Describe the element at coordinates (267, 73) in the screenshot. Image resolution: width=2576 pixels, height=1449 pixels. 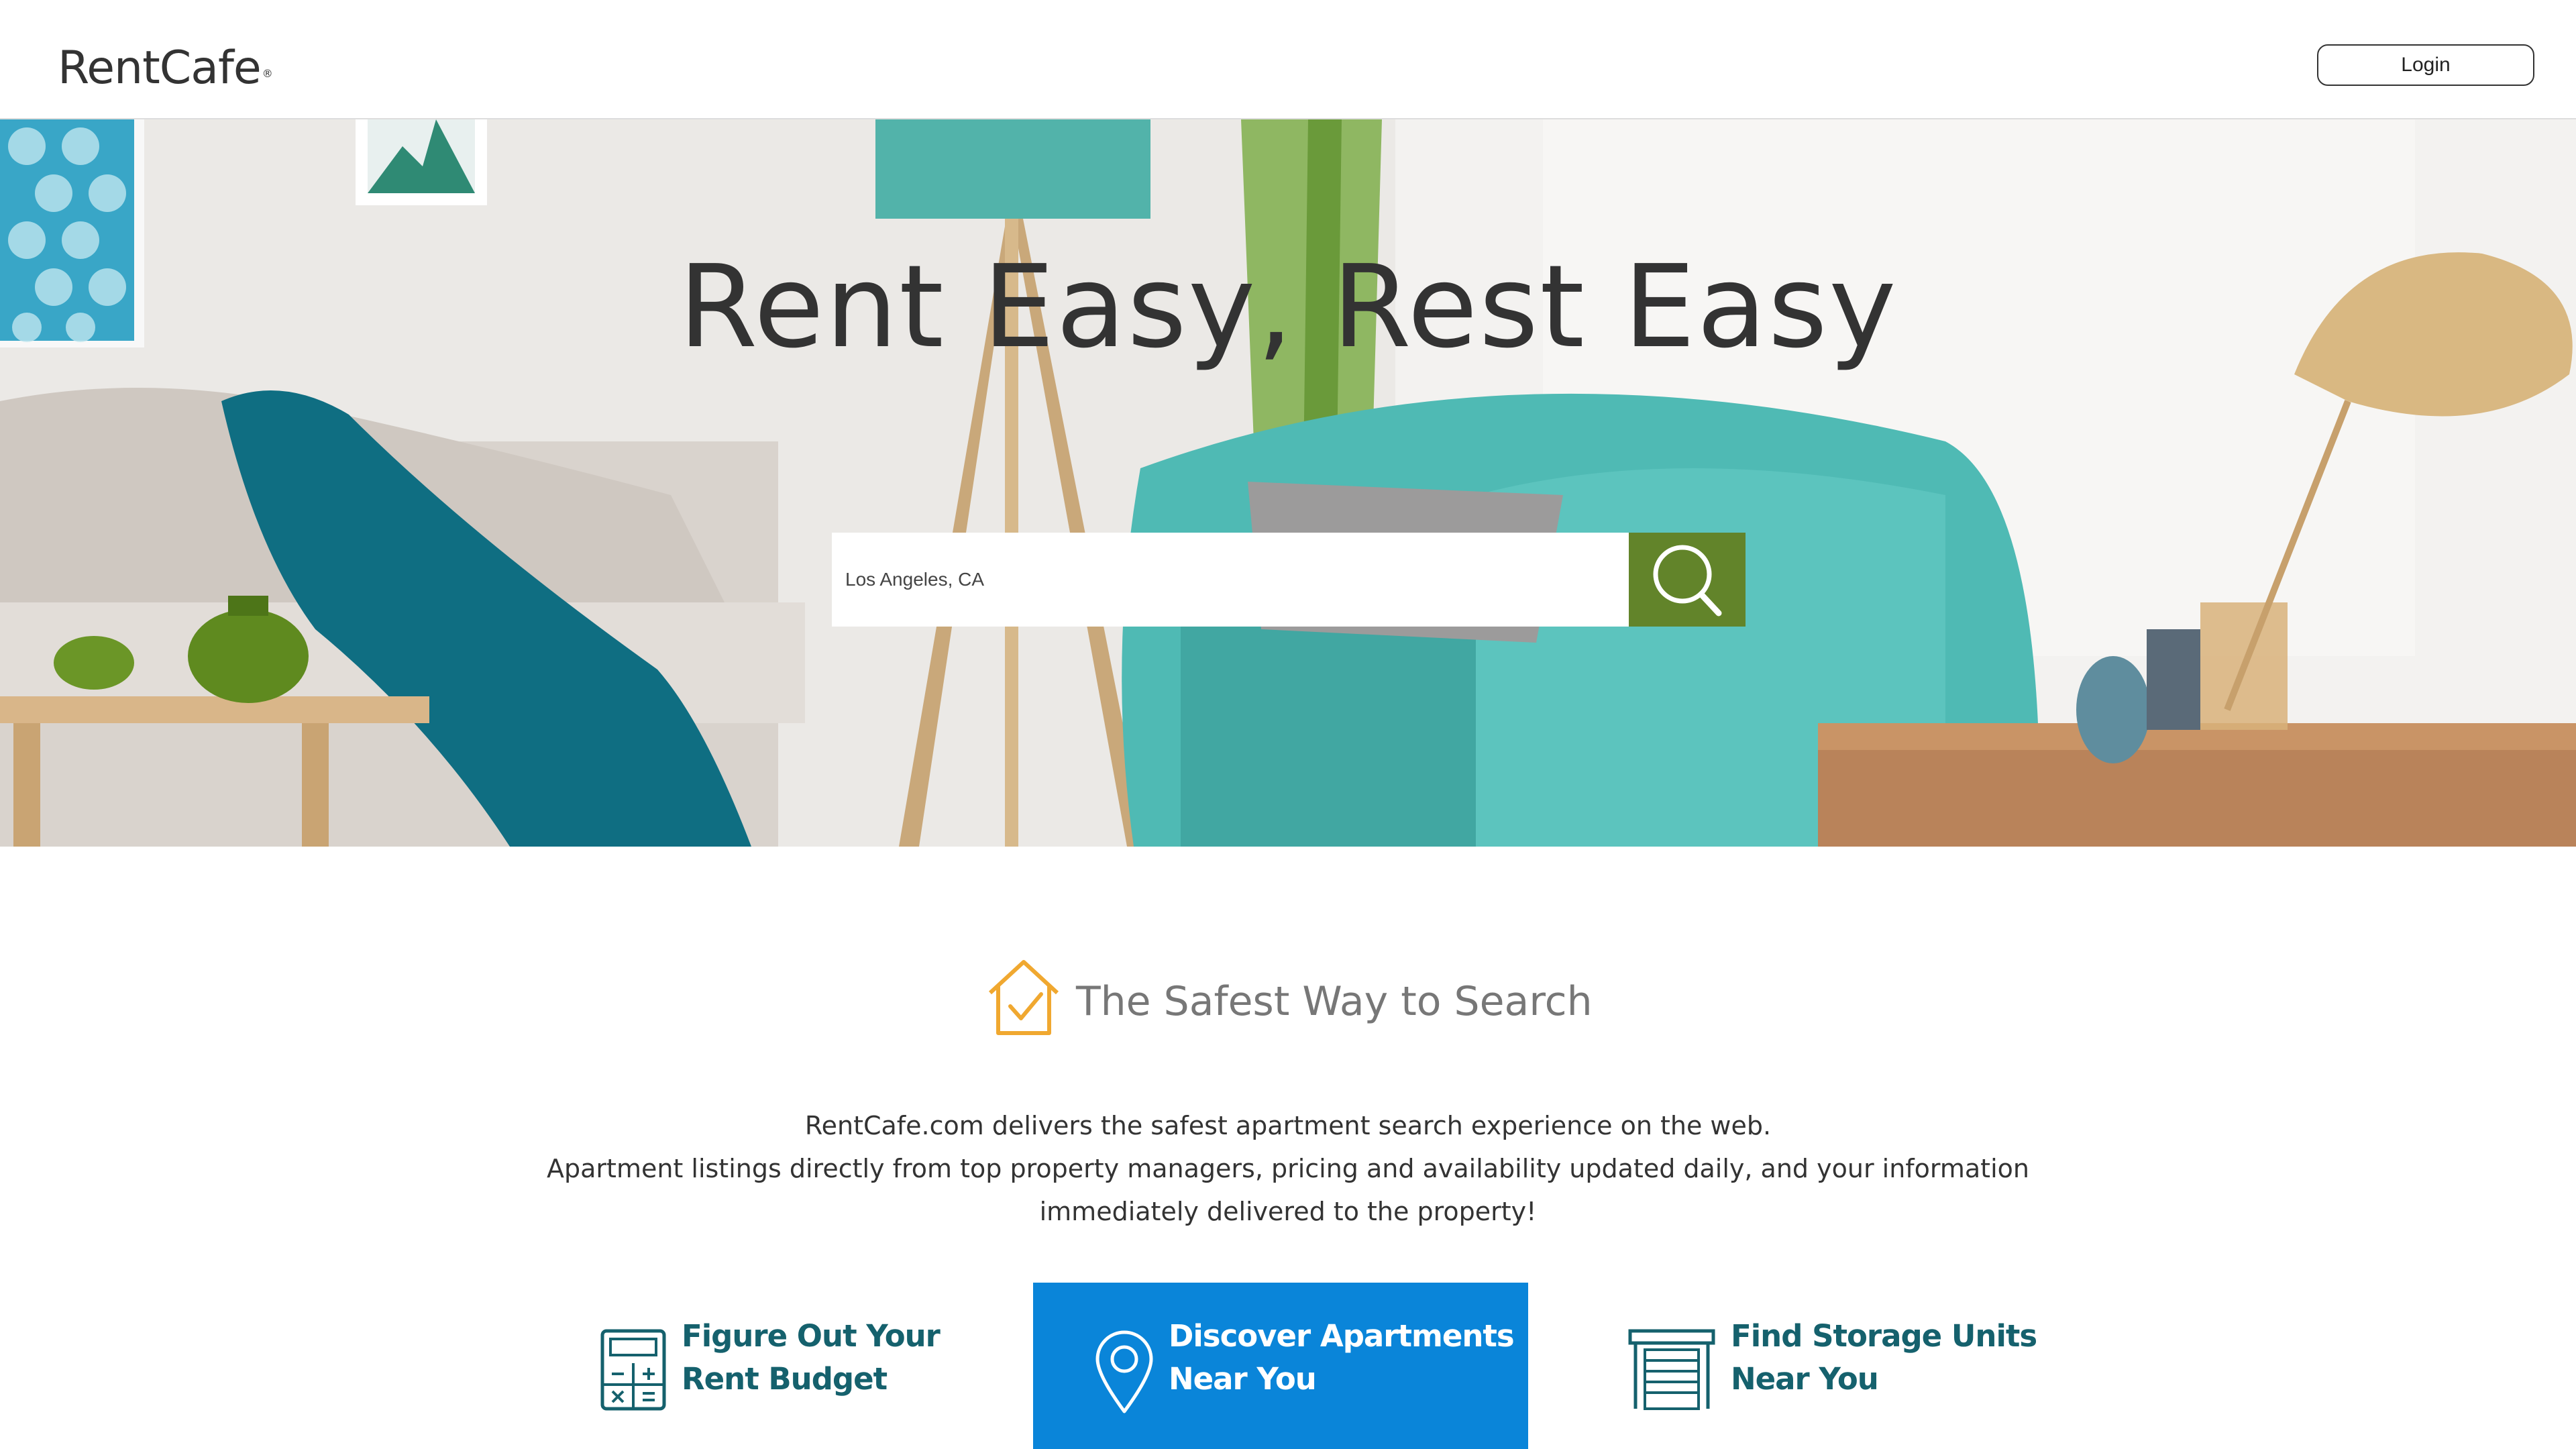
I see `logo-registered-mark: ®` at that location.